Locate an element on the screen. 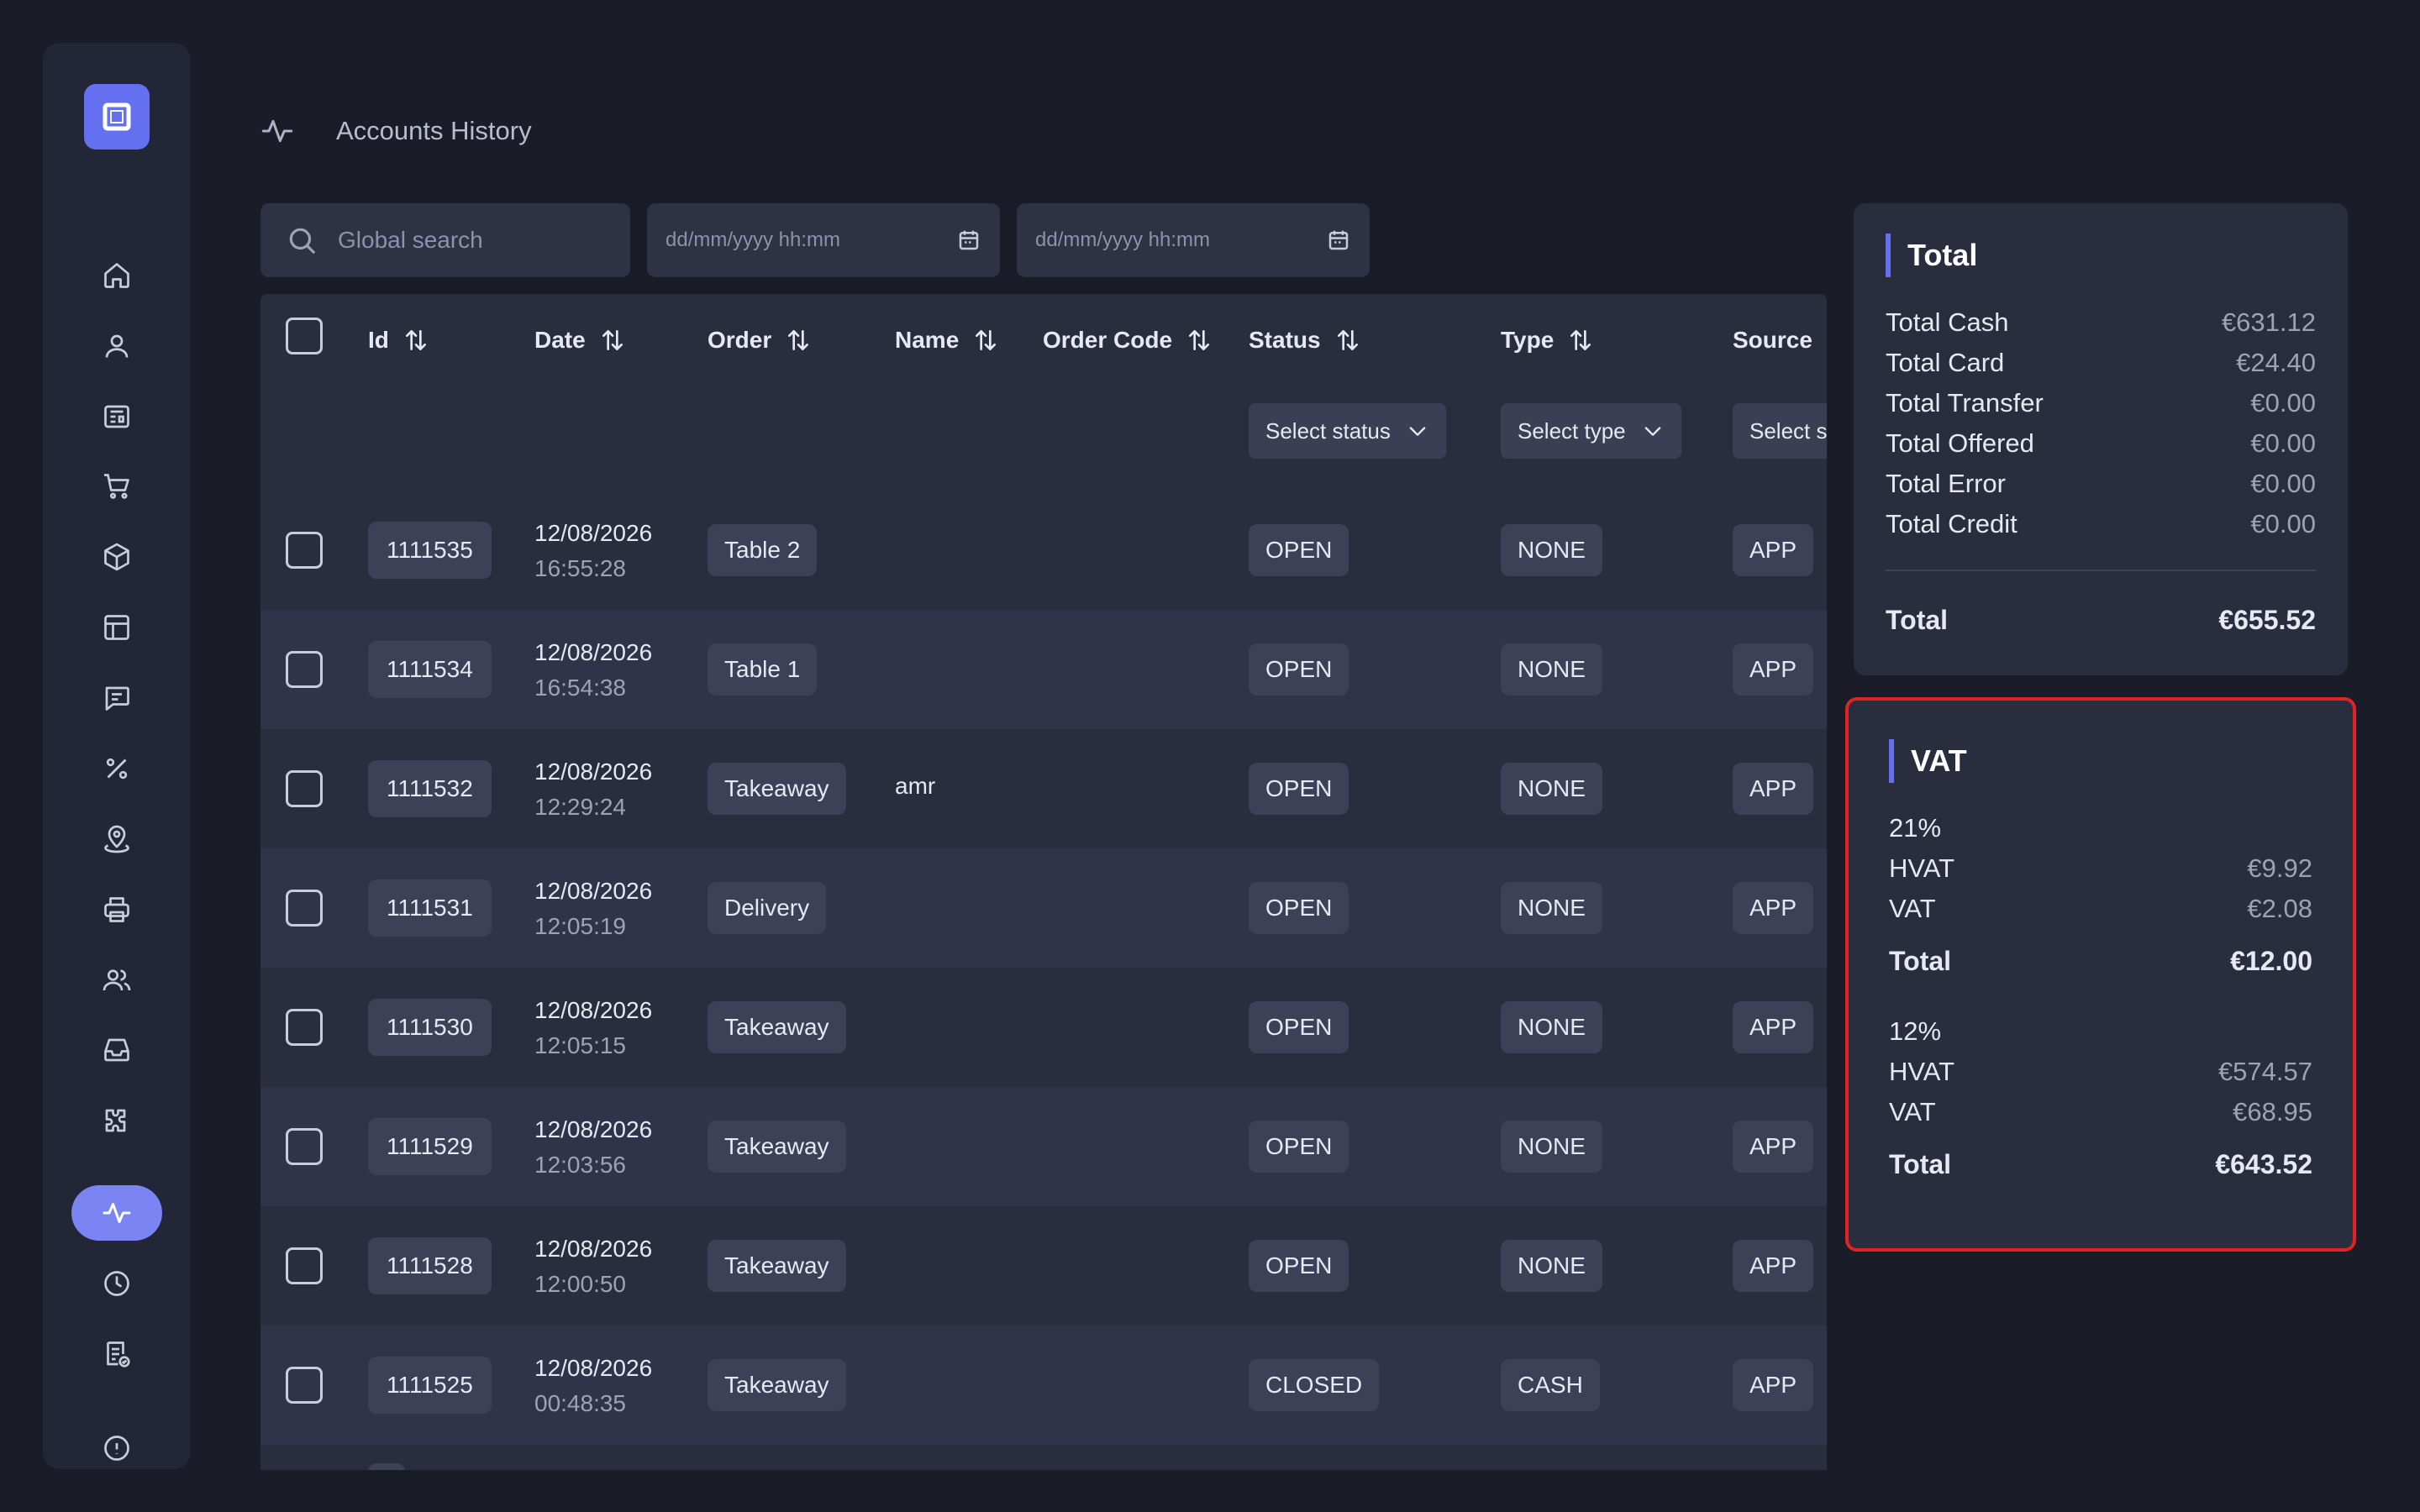  nav-help is located at coordinates (116, 1444).